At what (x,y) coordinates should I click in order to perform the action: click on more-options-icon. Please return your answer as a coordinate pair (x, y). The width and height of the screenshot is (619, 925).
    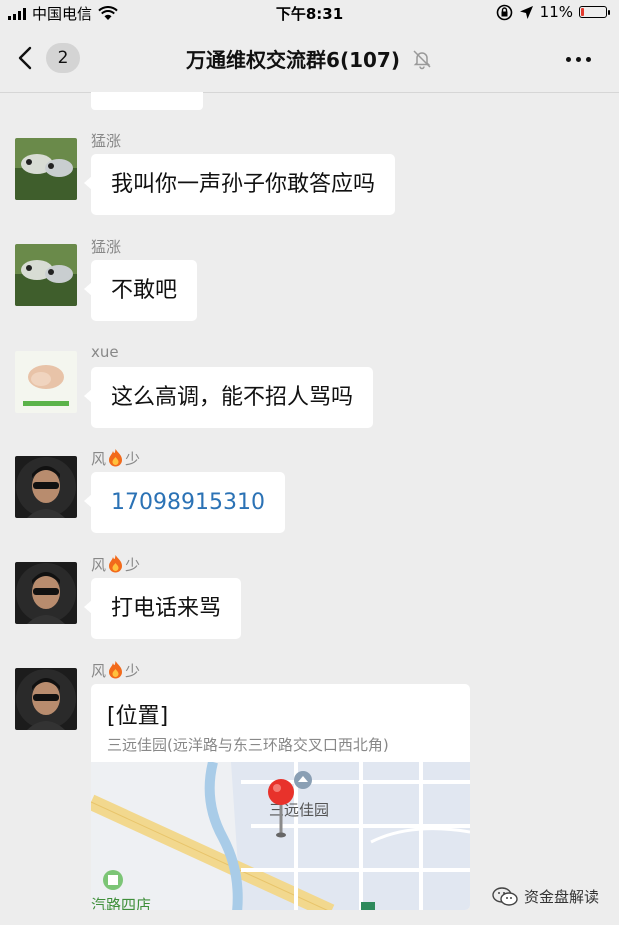
    Looking at the image, I should click on (578, 59).